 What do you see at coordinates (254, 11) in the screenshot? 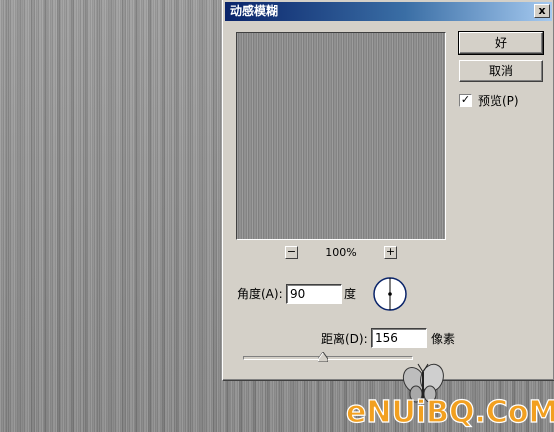
I see `dialog-title: 动感模糊` at bounding box center [254, 11].